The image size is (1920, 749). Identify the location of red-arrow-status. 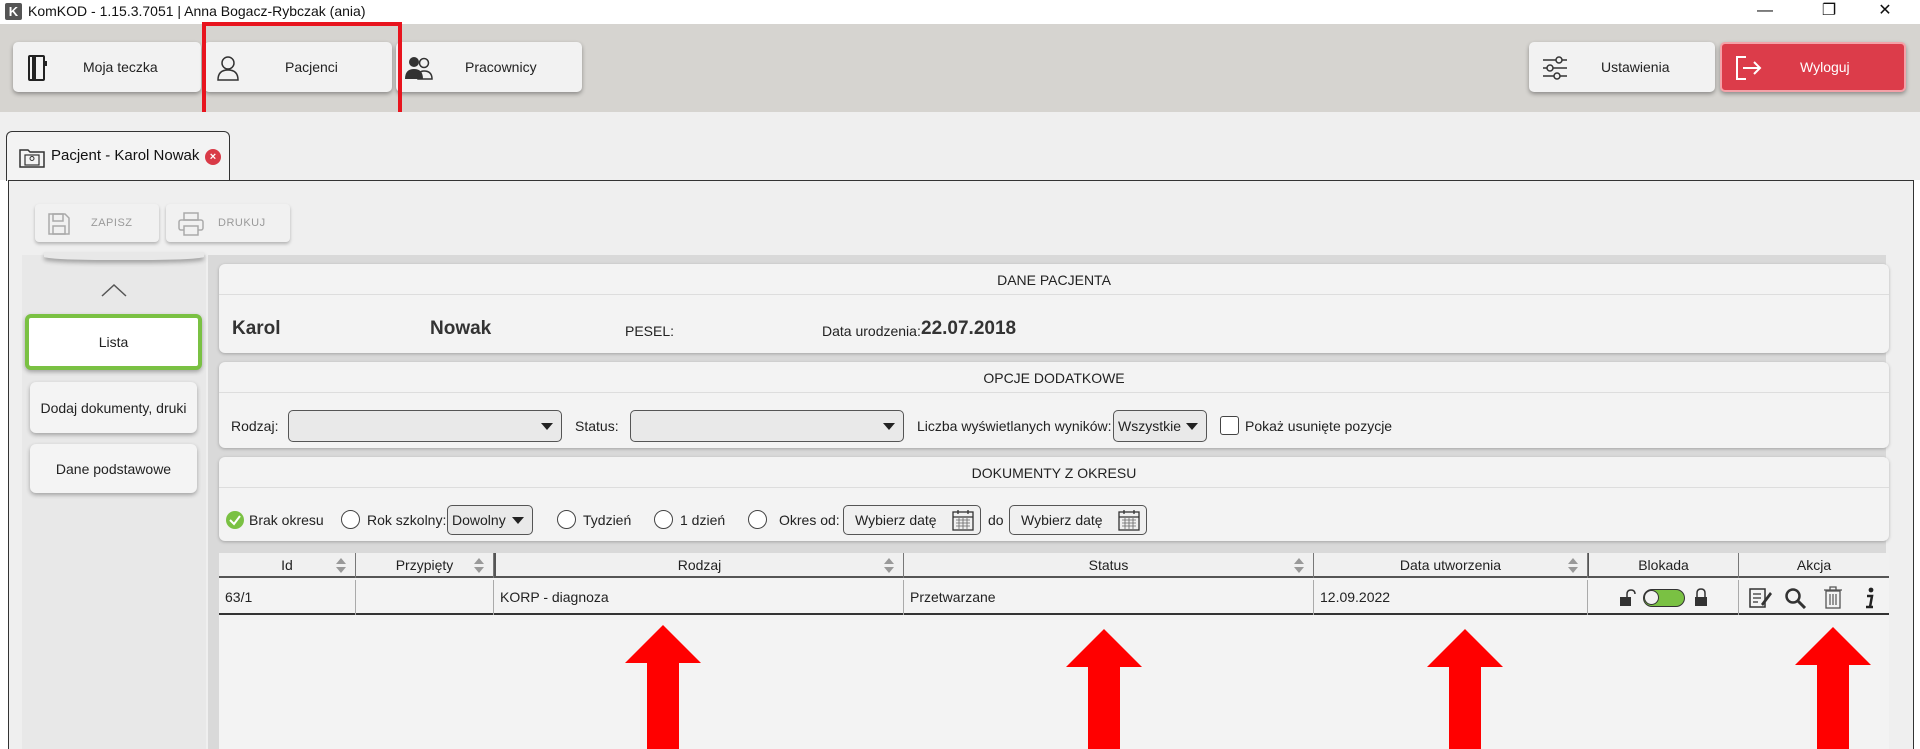
(1104, 689).